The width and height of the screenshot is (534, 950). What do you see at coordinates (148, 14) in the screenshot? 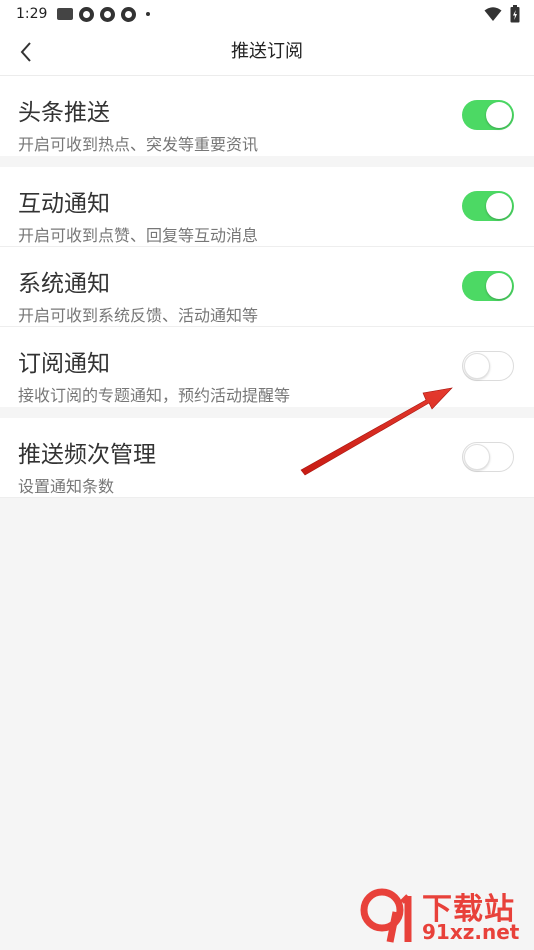
I see `more-notifications-icon` at bounding box center [148, 14].